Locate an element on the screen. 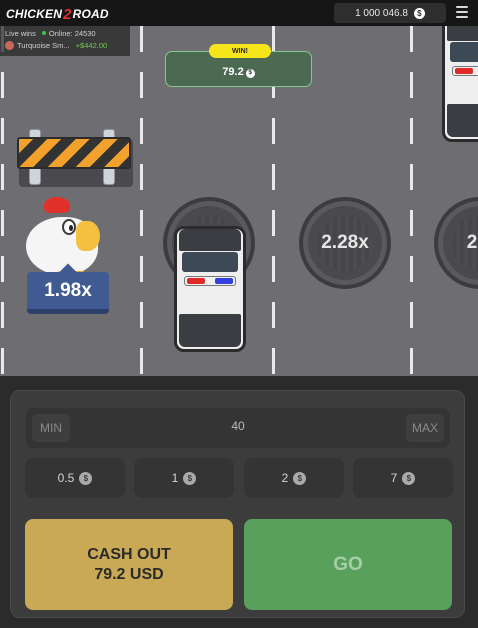 This screenshot has height=628, width=478. quick-bet-button: 0.5 $ is located at coordinates (75, 478).